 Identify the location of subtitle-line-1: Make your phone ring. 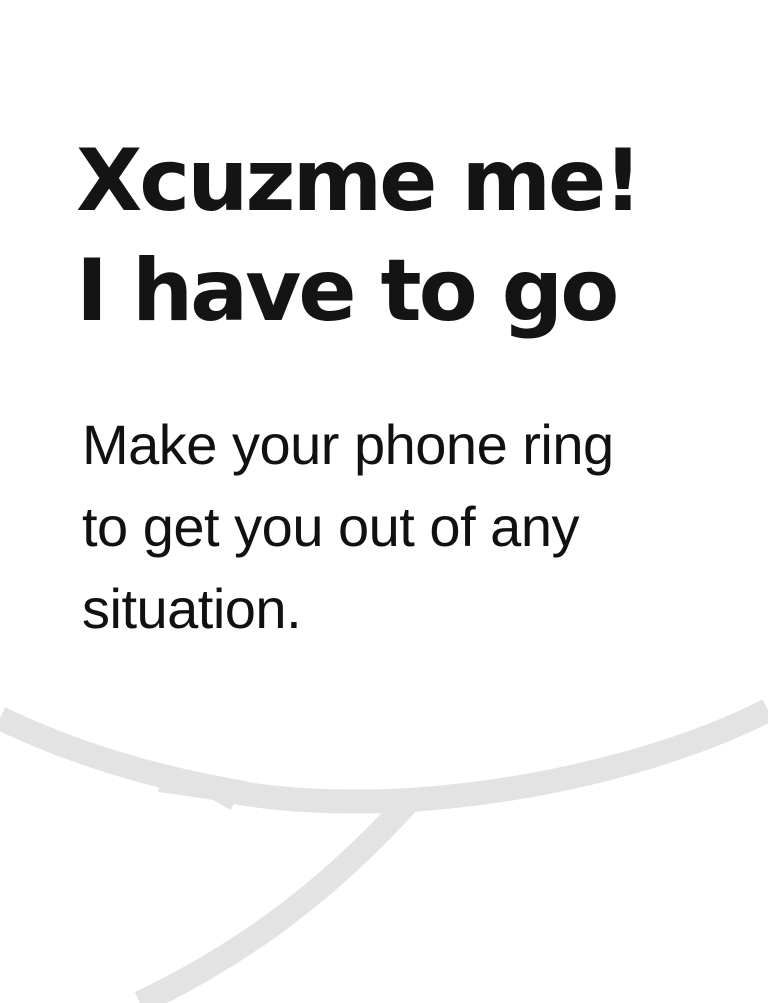
(348, 444).